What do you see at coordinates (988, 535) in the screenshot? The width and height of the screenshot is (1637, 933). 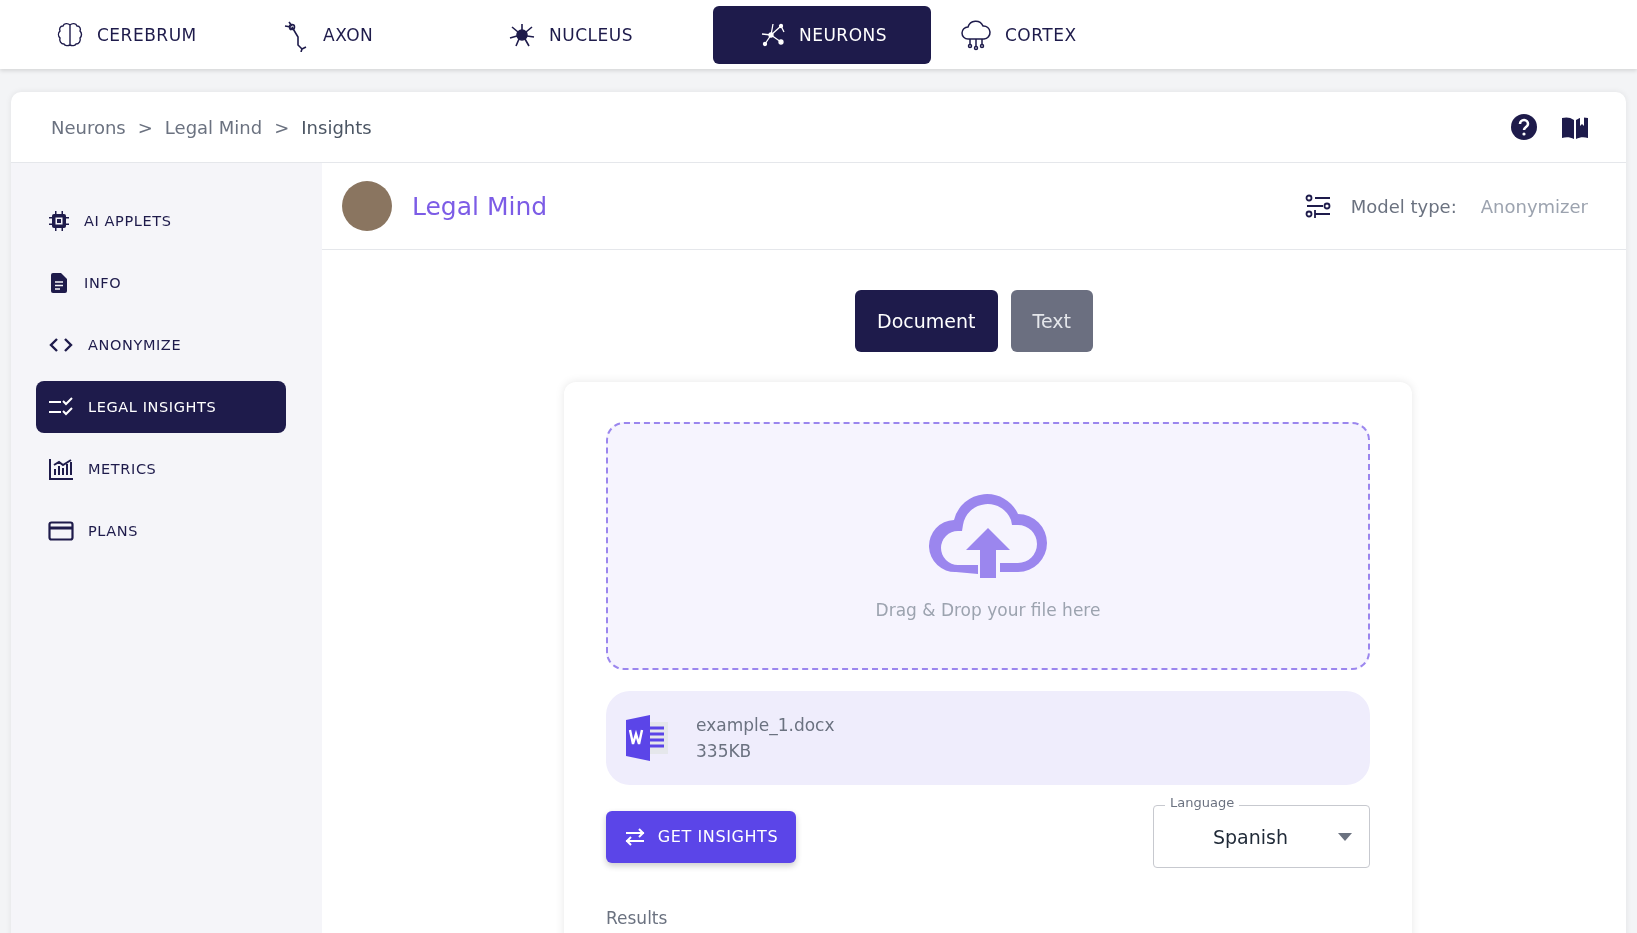 I see `cloud-upload-icon` at bounding box center [988, 535].